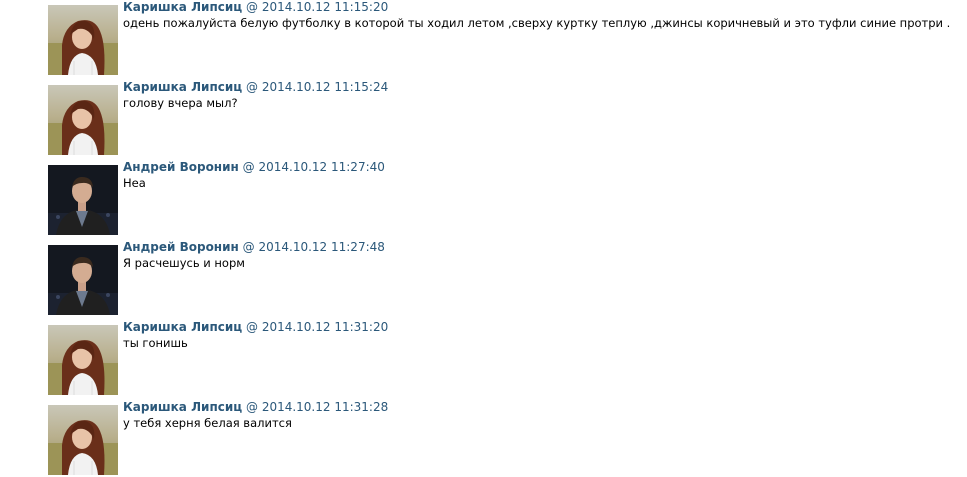  I want to click on timestamp: 2014.10.12 11:27:48, so click(321, 247).